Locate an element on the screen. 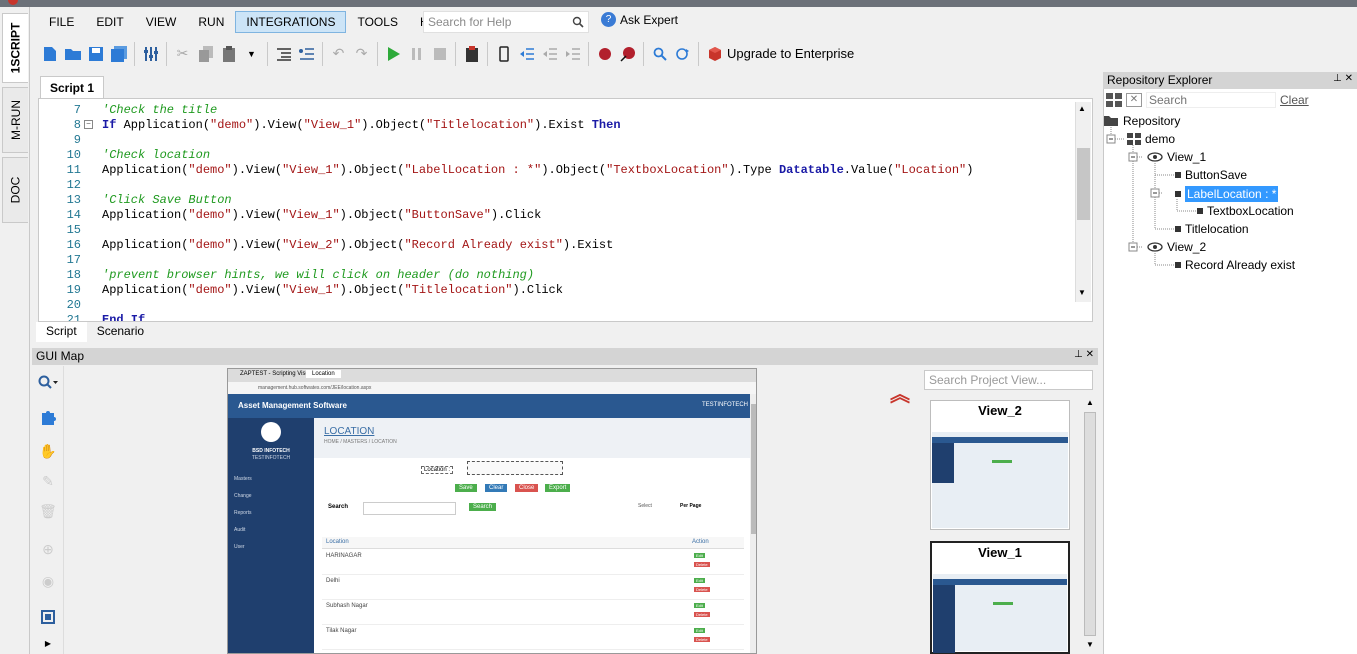 The width and height of the screenshot is (1357, 654). help-search-input: Search for Help is located at coordinates (506, 22).